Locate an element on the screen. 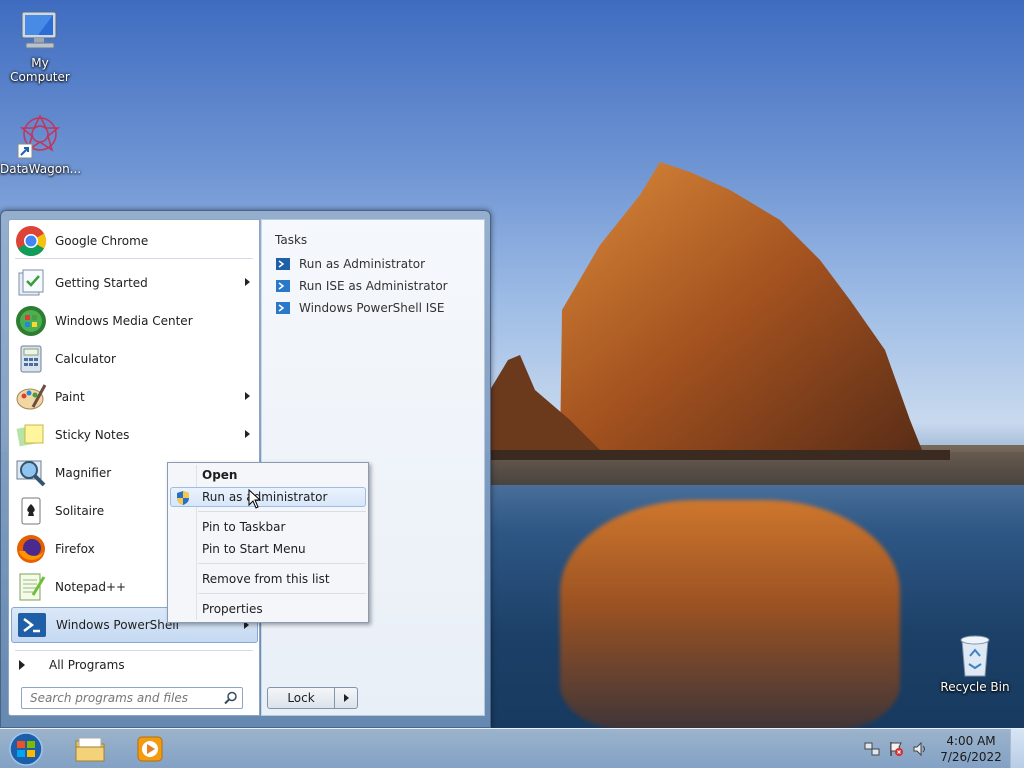 This screenshot has width=1024, height=768. ctx-run-as-administrator: Run as administrator is located at coordinates (268, 497).